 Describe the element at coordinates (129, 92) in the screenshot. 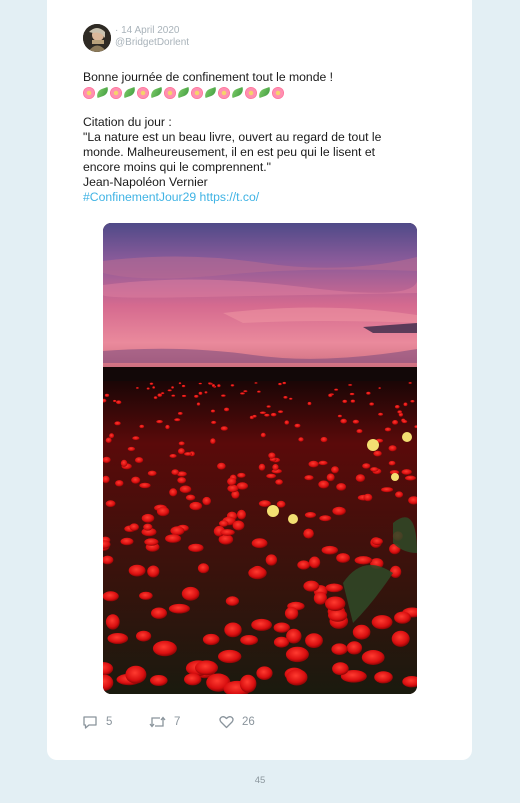

I see `leaf-emoji-icon` at that location.